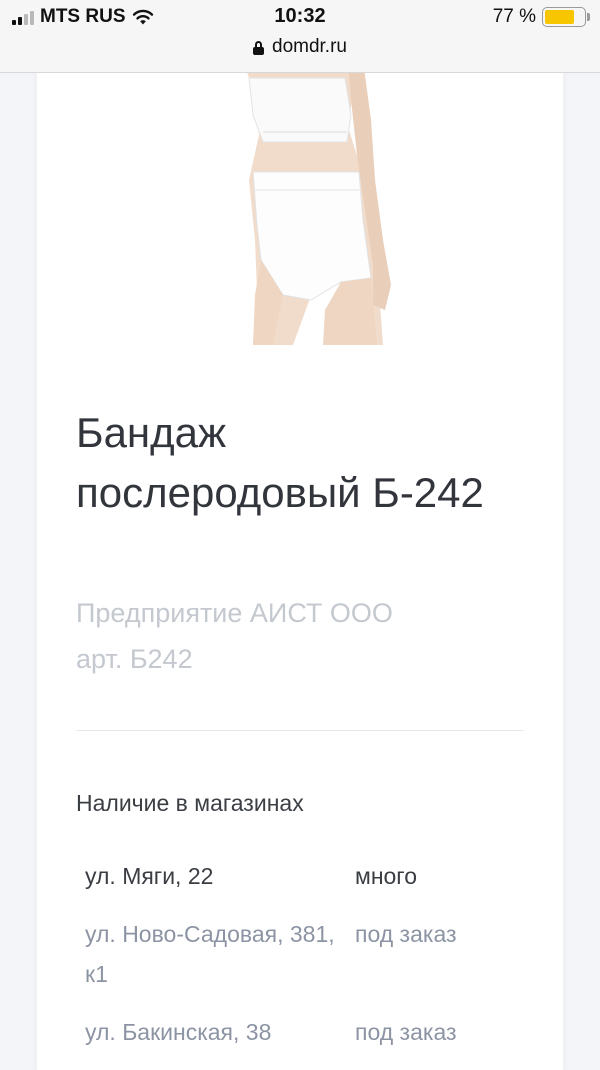 This screenshot has width=600, height=1070. I want to click on ios-status-and-url-bar: MTS RUS 10:32 77 % domdr.ru, so click(300, 36).